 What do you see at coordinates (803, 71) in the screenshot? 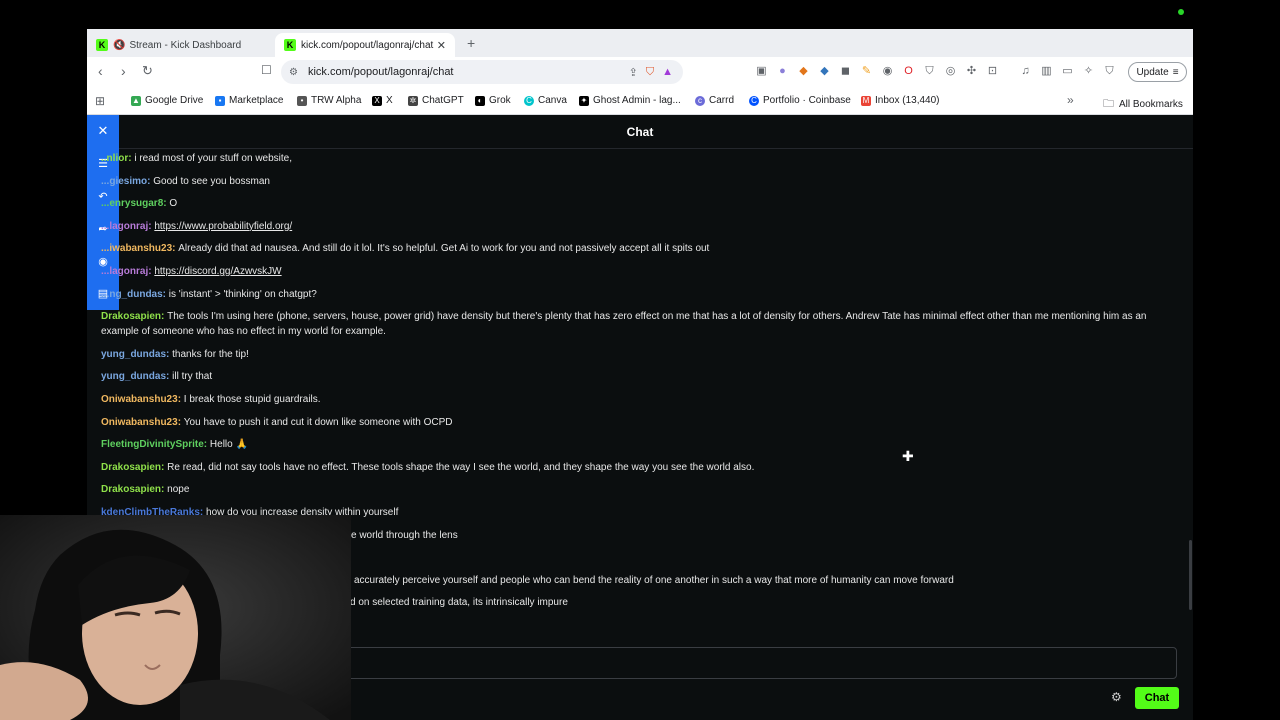
I see `metamask-icon: ◆` at bounding box center [803, 71].